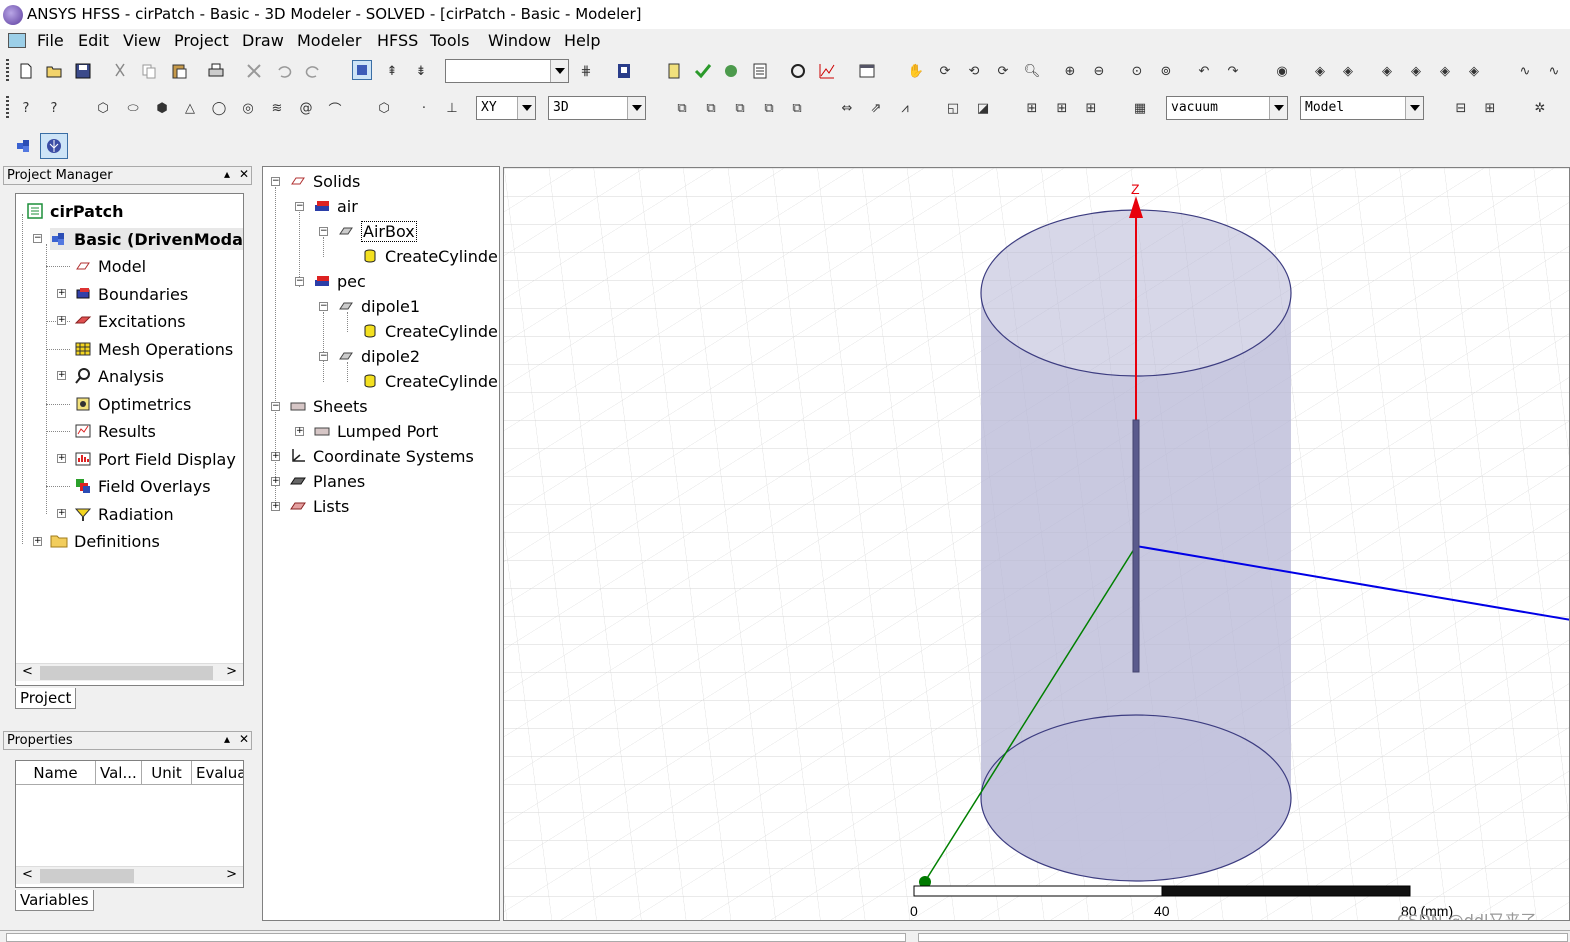 This screenshot has height=942, width=1570. I want to click on expand-excitations-toggle: +, so click(61, 320).